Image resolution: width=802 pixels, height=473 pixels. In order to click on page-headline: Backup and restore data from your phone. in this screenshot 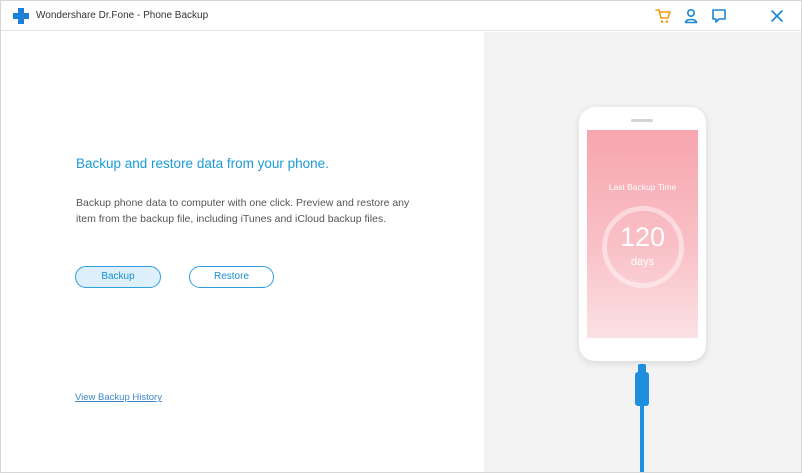, I will do `click(202, 163)`.